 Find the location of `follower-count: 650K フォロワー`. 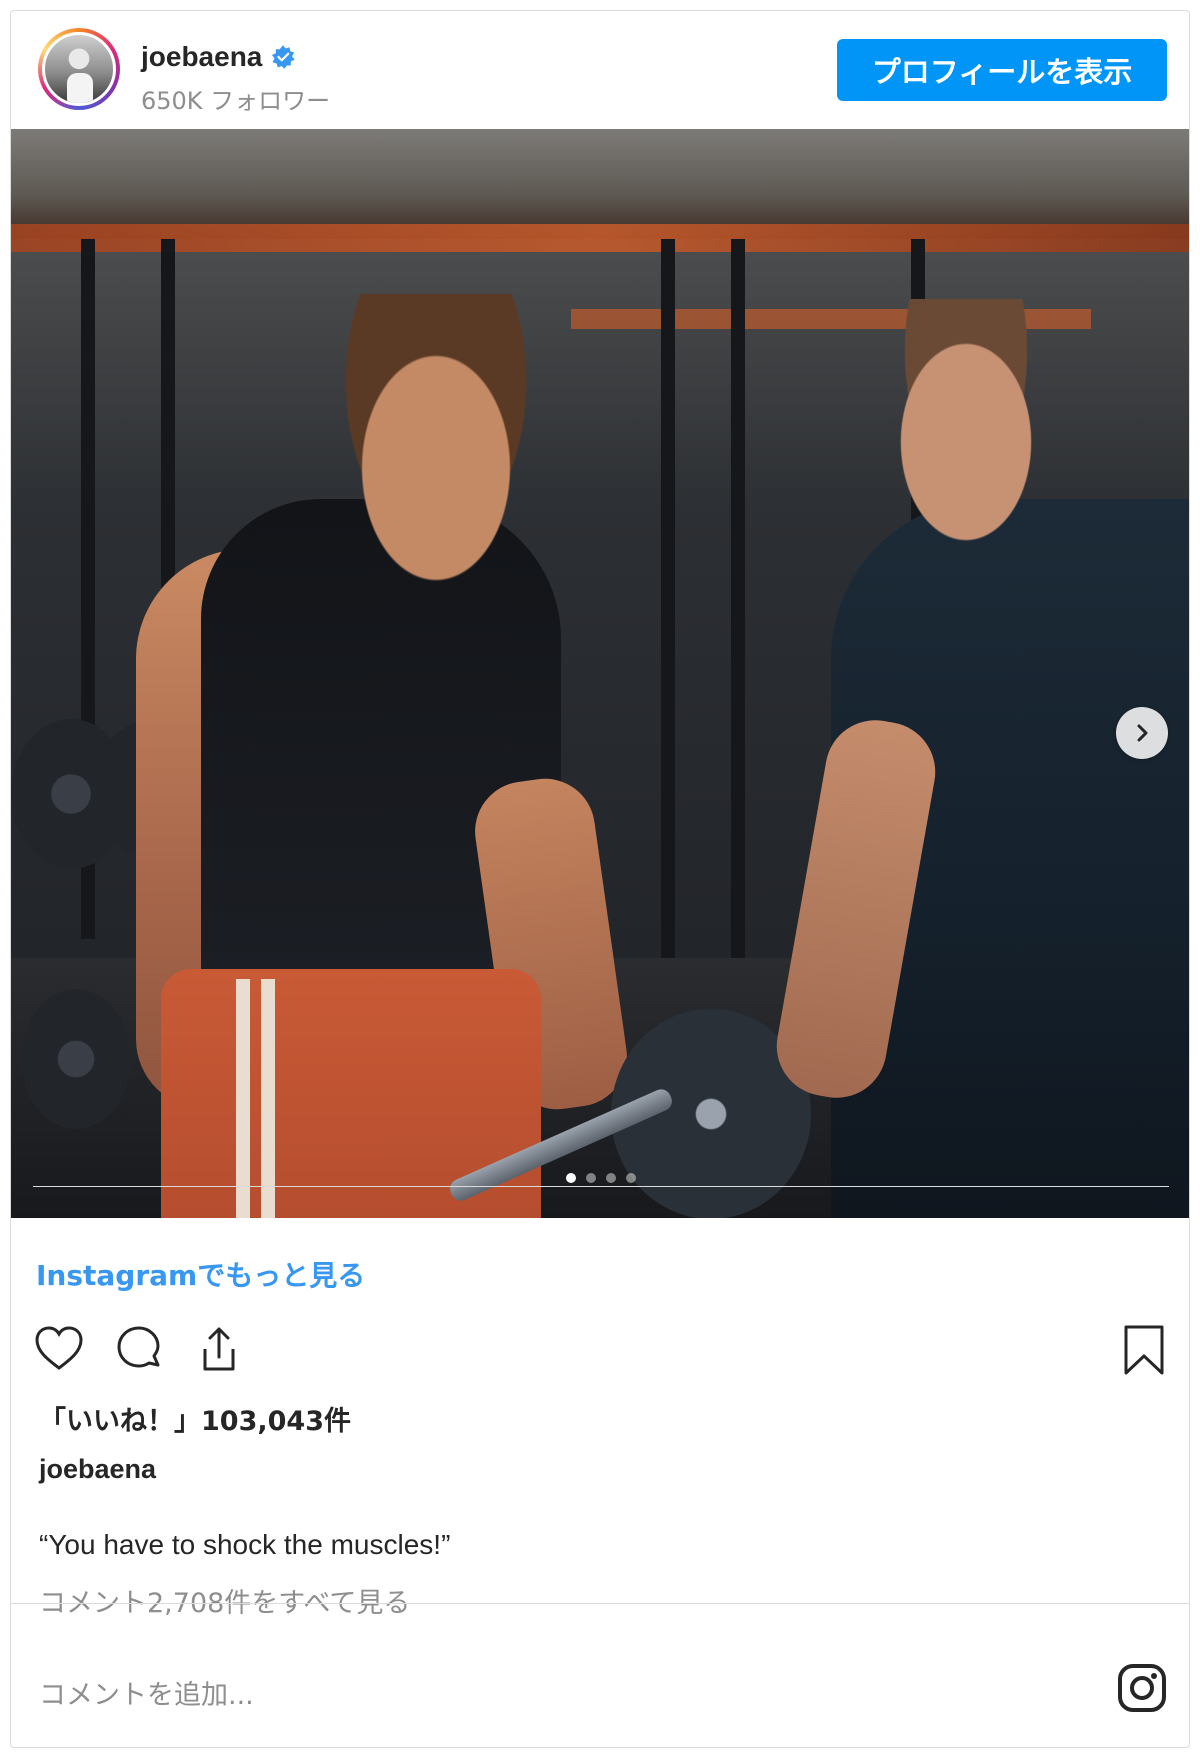

follower-count: 650K フォロワー is located at coordinates (236, 101).